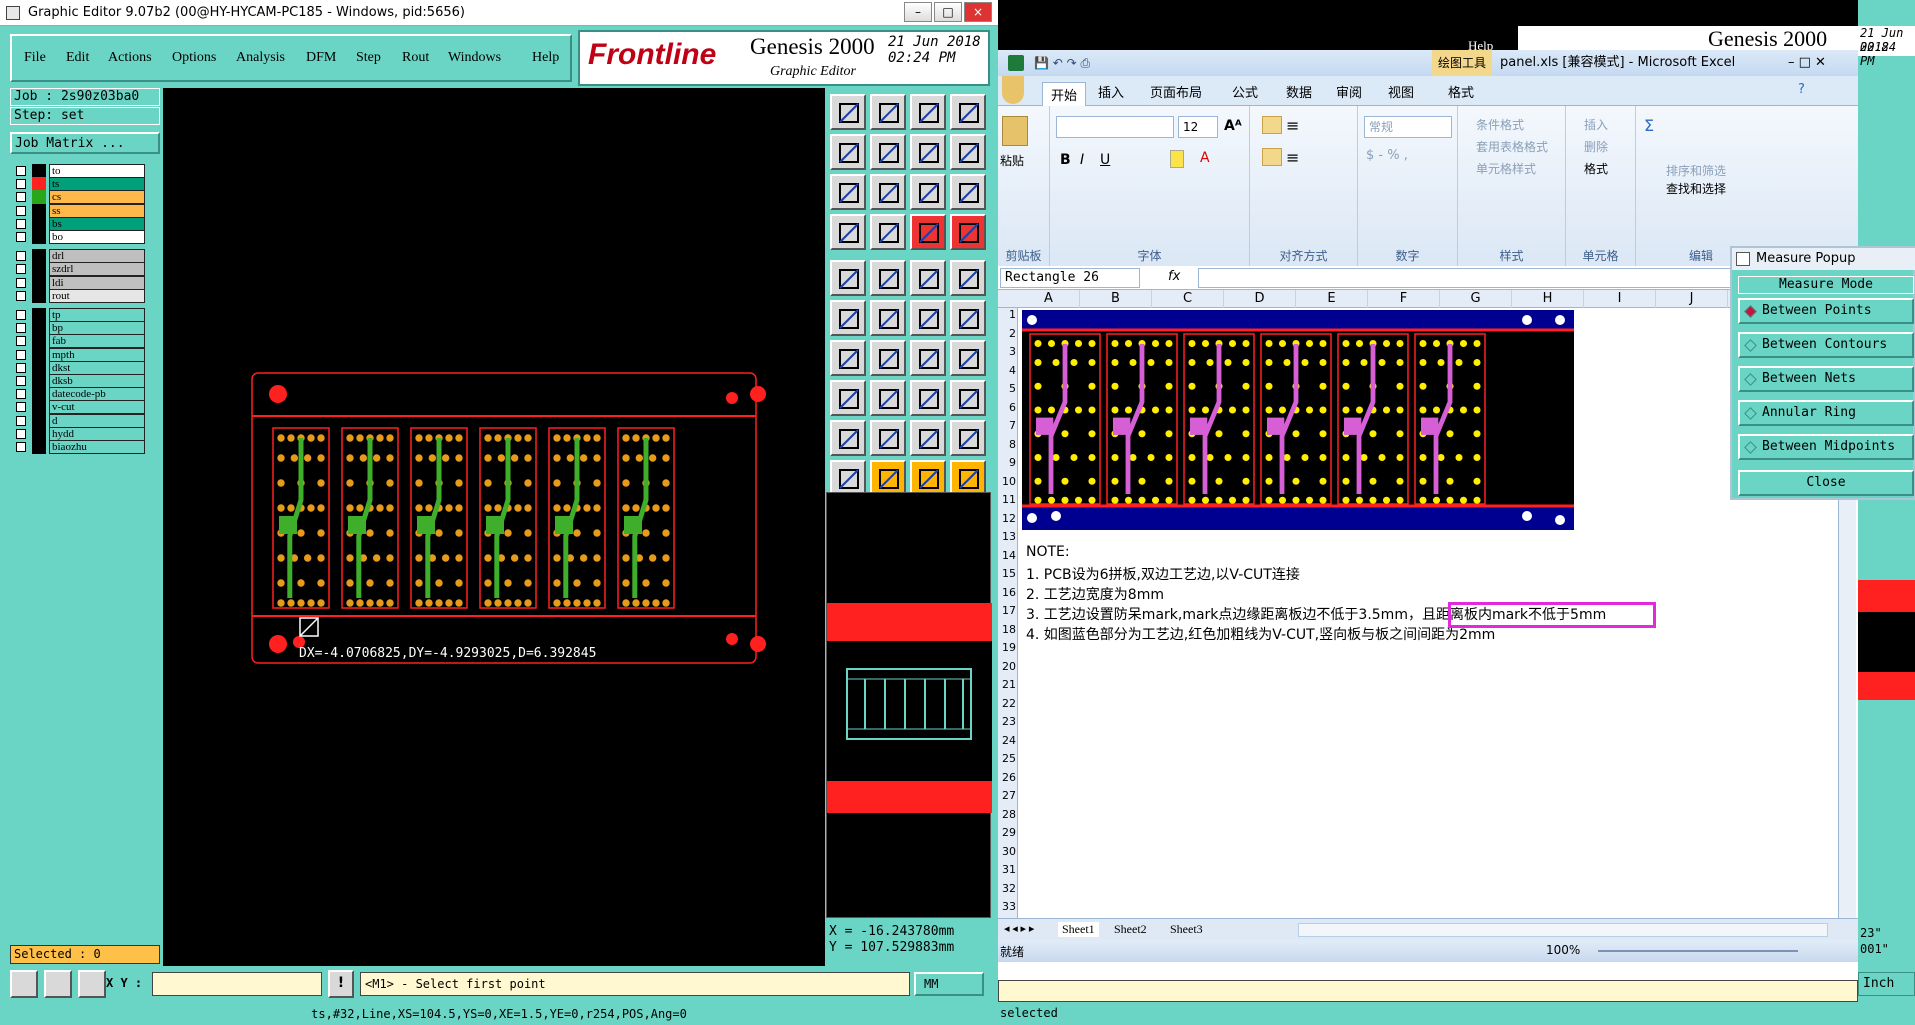 This screenshot has height=1025, width=1915. What do you see at coordinates (888, 112) in the screenshot?
I see `redo-icon` at bounding box center [888, 112].